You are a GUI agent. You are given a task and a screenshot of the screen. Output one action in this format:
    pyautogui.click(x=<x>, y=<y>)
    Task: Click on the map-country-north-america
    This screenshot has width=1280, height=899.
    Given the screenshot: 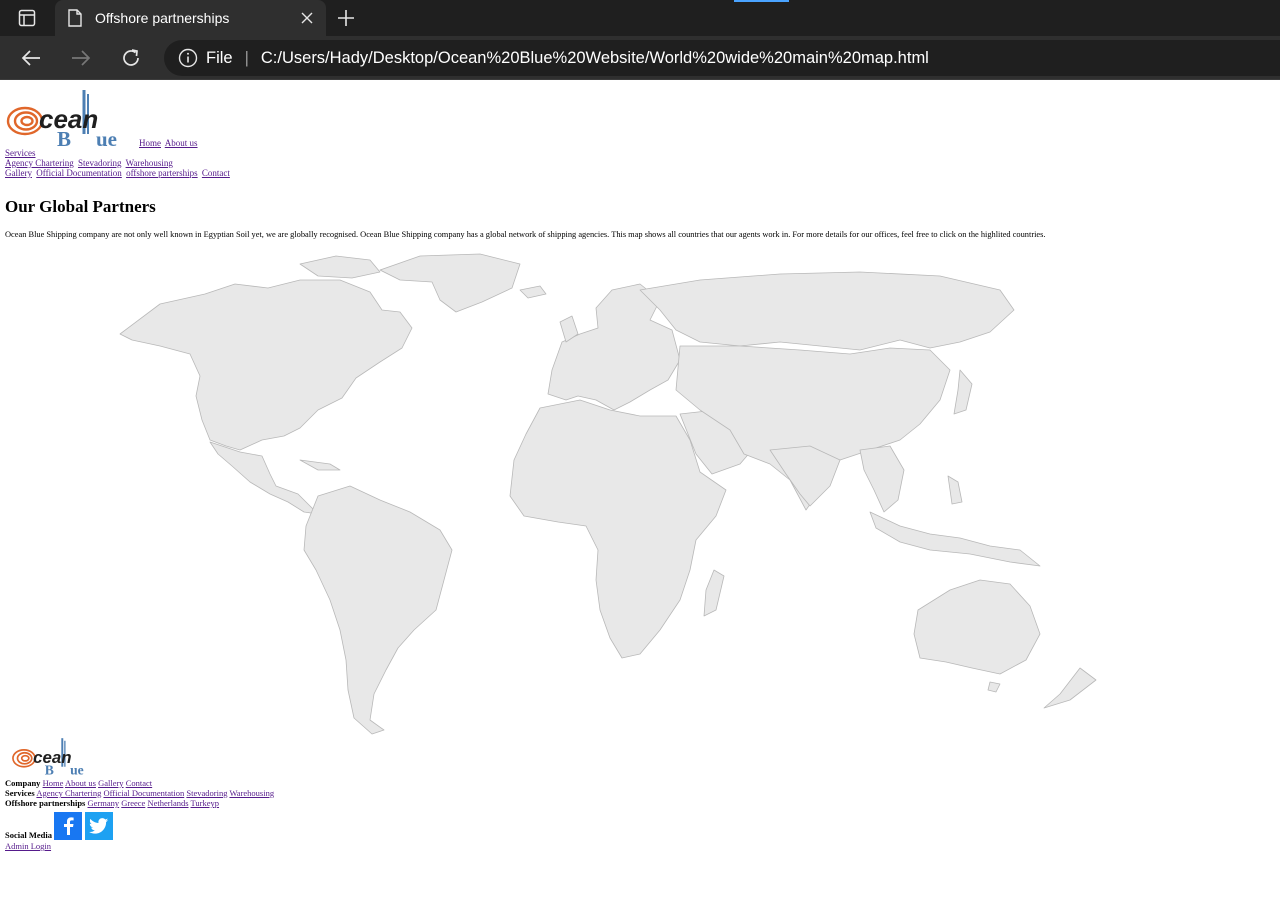 What is the action you would take?
    pyautogui.click(x=266, y=365)
    